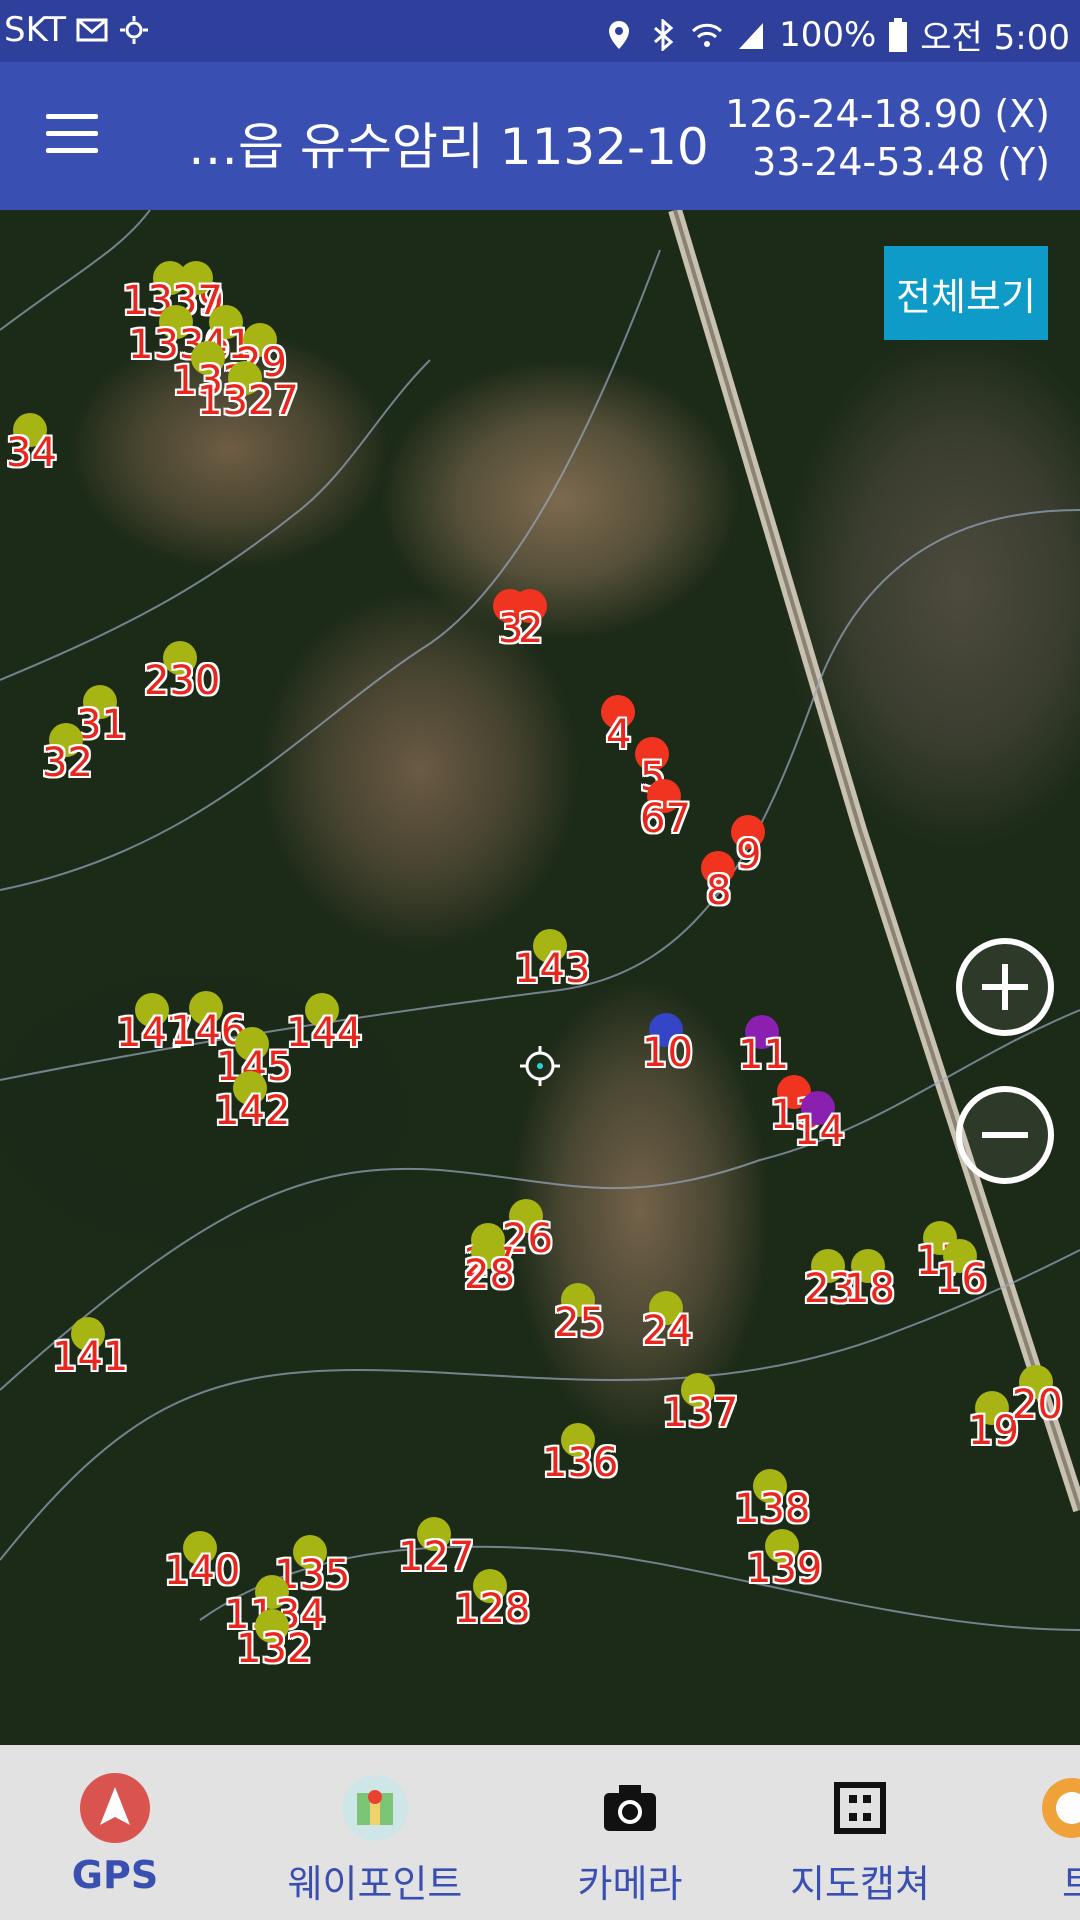 This screenshot has height=1920, width=1080. What do you see at coordinates (772, 1509) in the screenshot?
I see `waypoint-label: 138` at bounding box center [772, 1509].